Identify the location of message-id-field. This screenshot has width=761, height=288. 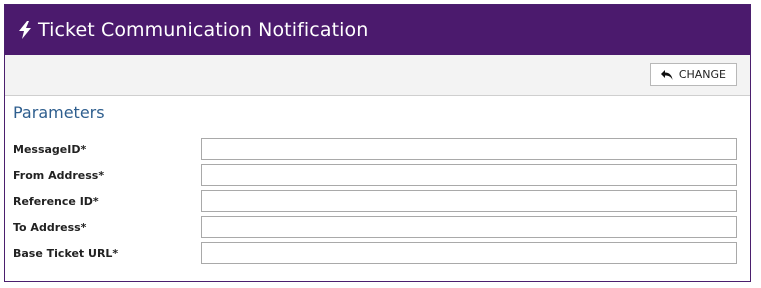
(469, 149).